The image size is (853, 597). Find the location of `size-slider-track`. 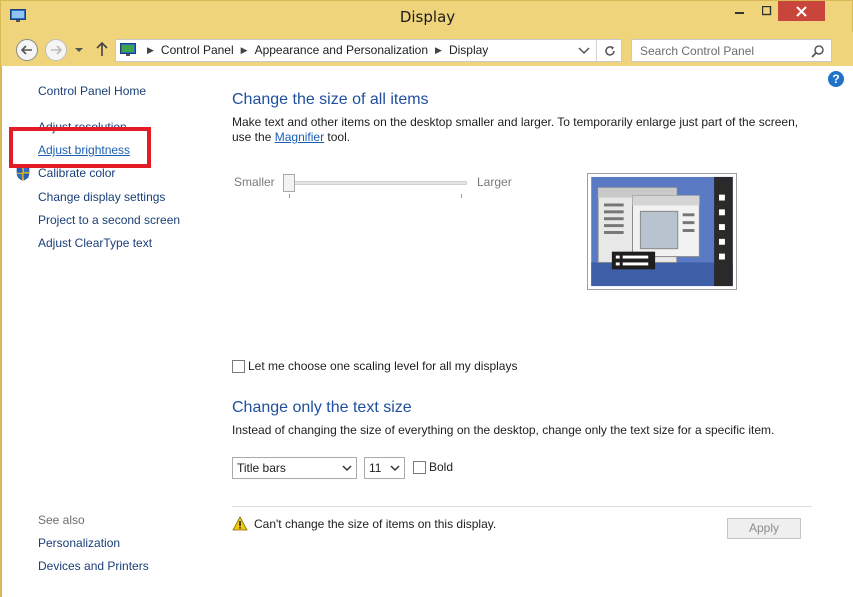

size-slider-track is located at coordinates (376, 183).